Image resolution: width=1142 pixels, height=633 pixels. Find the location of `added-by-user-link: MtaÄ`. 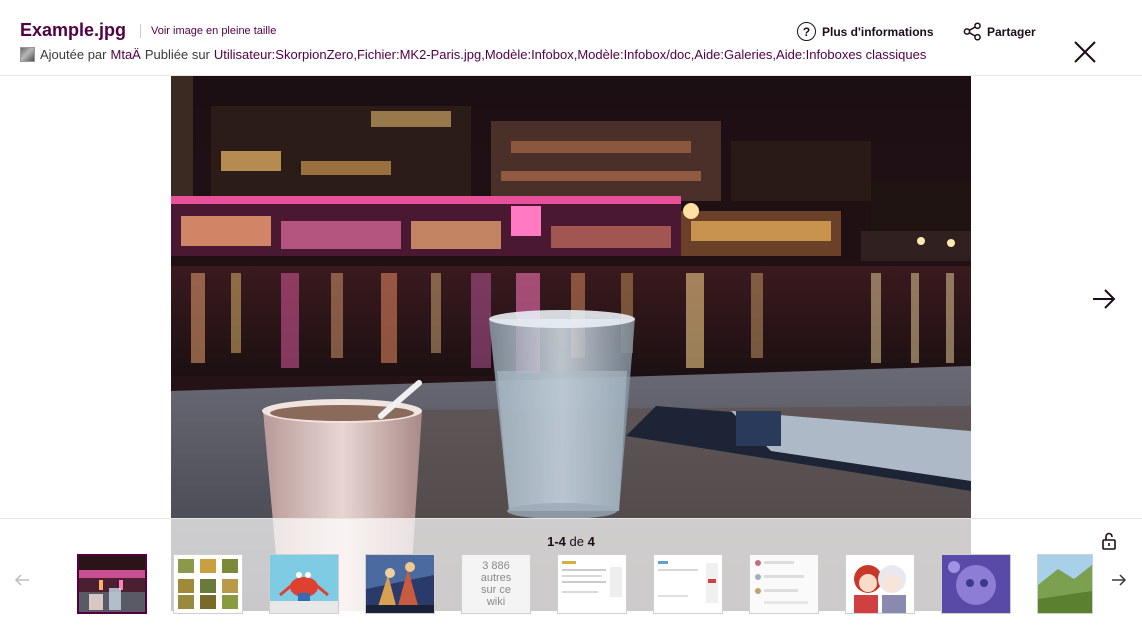

added-by-user-link: MtaÄ is located at coordinates (126, 54).